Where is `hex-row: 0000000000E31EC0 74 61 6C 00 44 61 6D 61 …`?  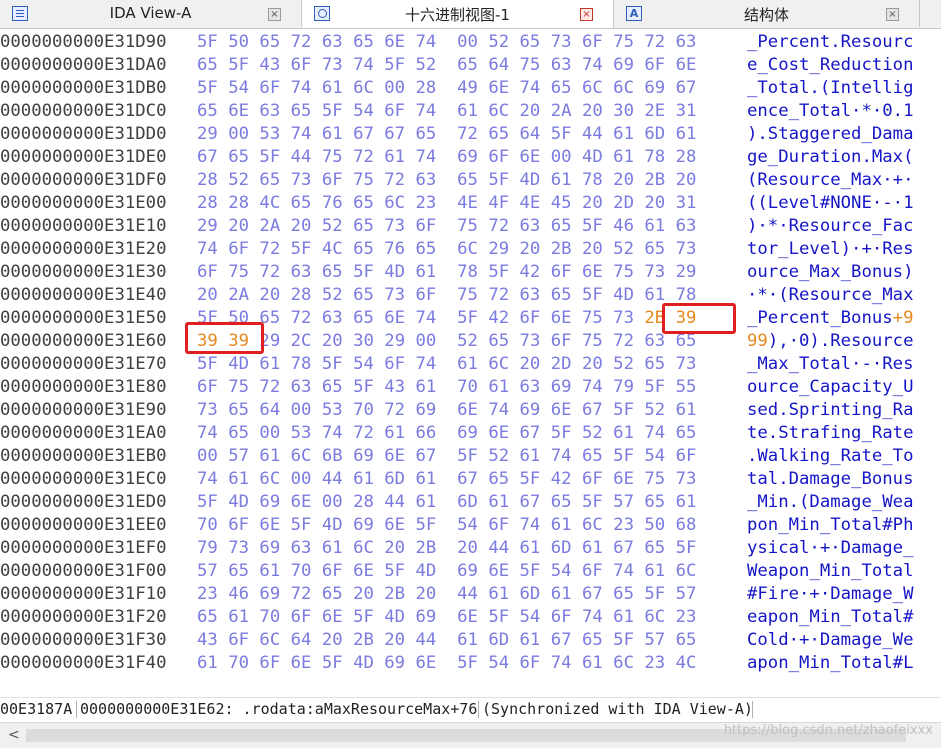
hex-row: 0000000000E31EC0 74 61 6C 00 44 61 6D 61 … is located at coordinates (470, 479).